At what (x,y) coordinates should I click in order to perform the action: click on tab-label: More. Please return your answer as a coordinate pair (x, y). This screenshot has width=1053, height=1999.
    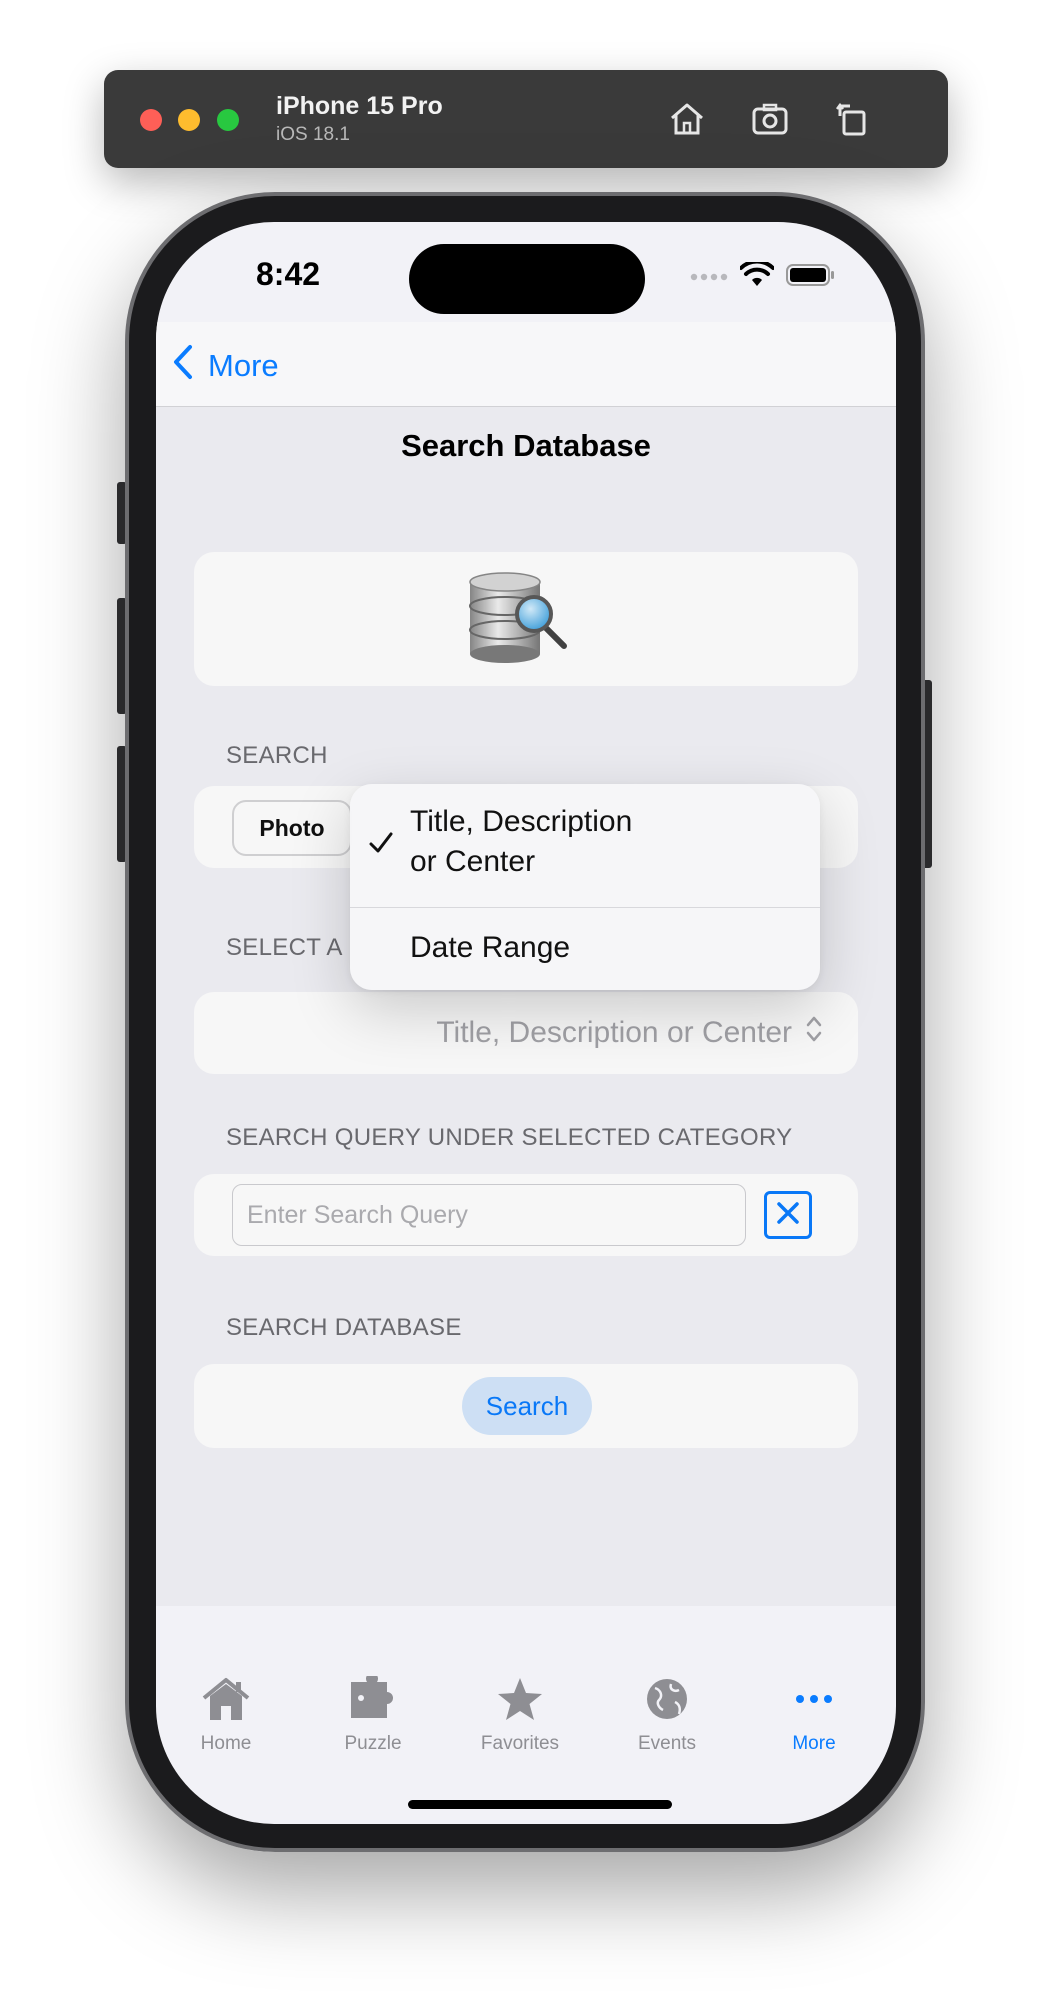
    Looking at the image, I should click on (814, 1743).